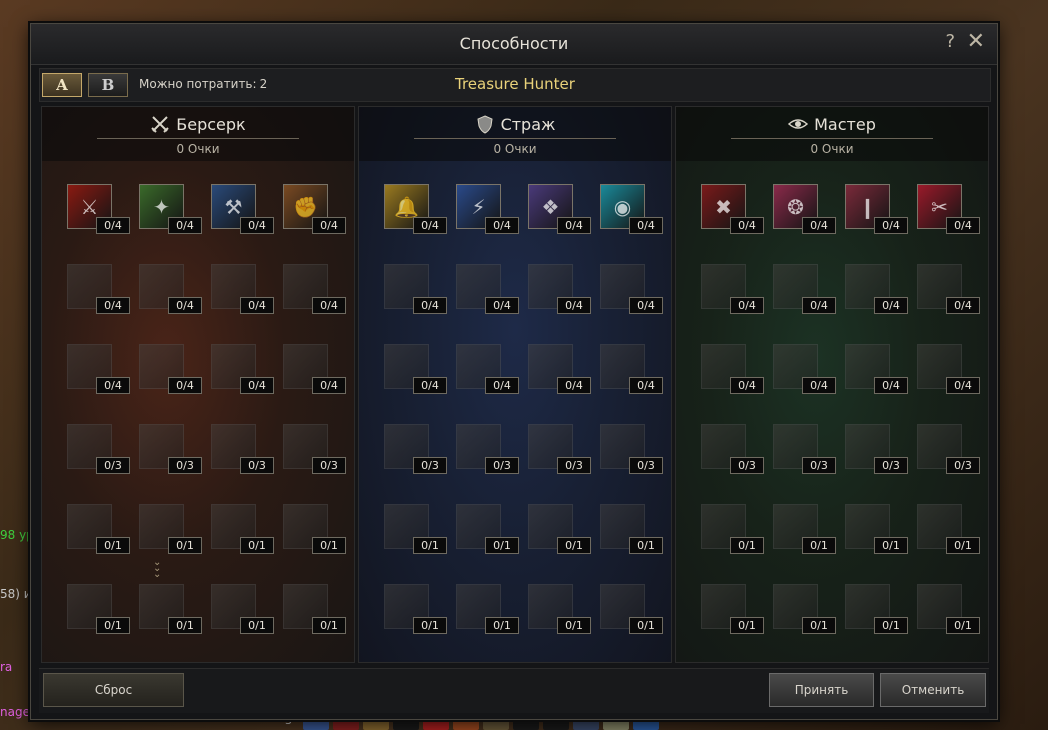 This screenshot has height=730, width=1048. I want to click on cancel-button: Отменить, so click(933, 690).